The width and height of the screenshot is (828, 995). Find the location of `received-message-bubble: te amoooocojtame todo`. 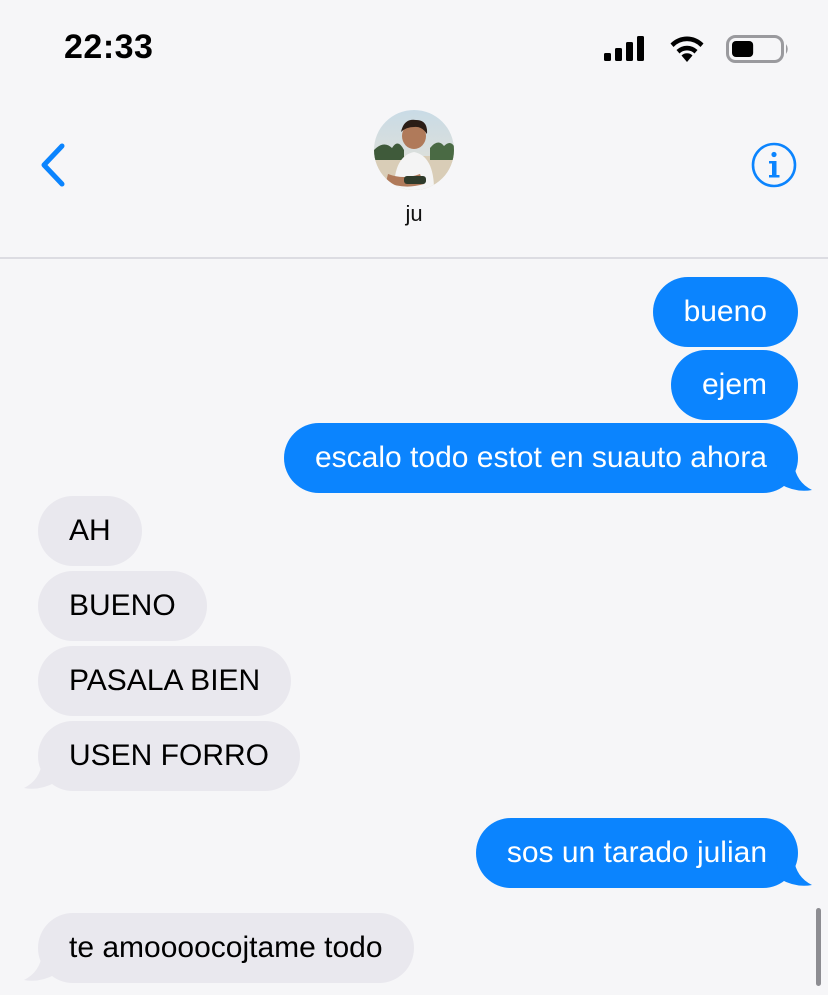

received-message-bubble: te amoooocojtame todo is located at coordinates (226, 948).